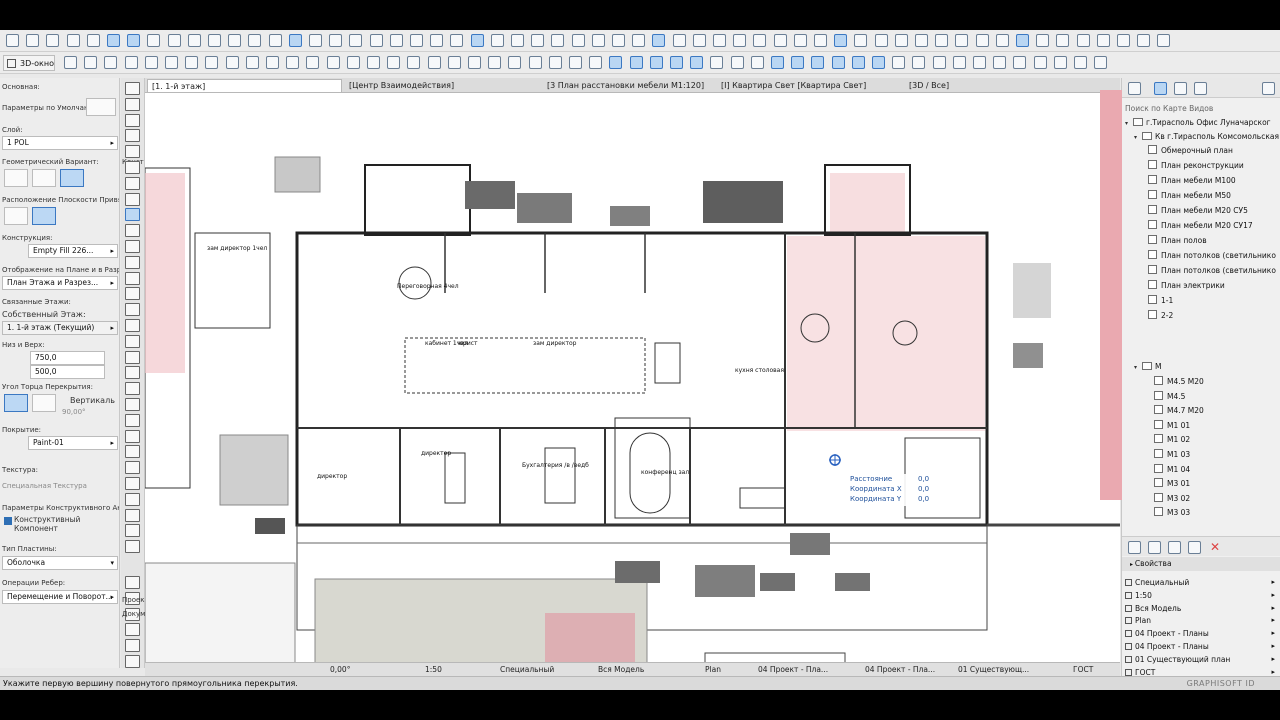 This screenshot has height=720, width=1280. I want to click on tree-group: ▾ Кв г.Тирасполь Комсомольская, so click(1206, 137).